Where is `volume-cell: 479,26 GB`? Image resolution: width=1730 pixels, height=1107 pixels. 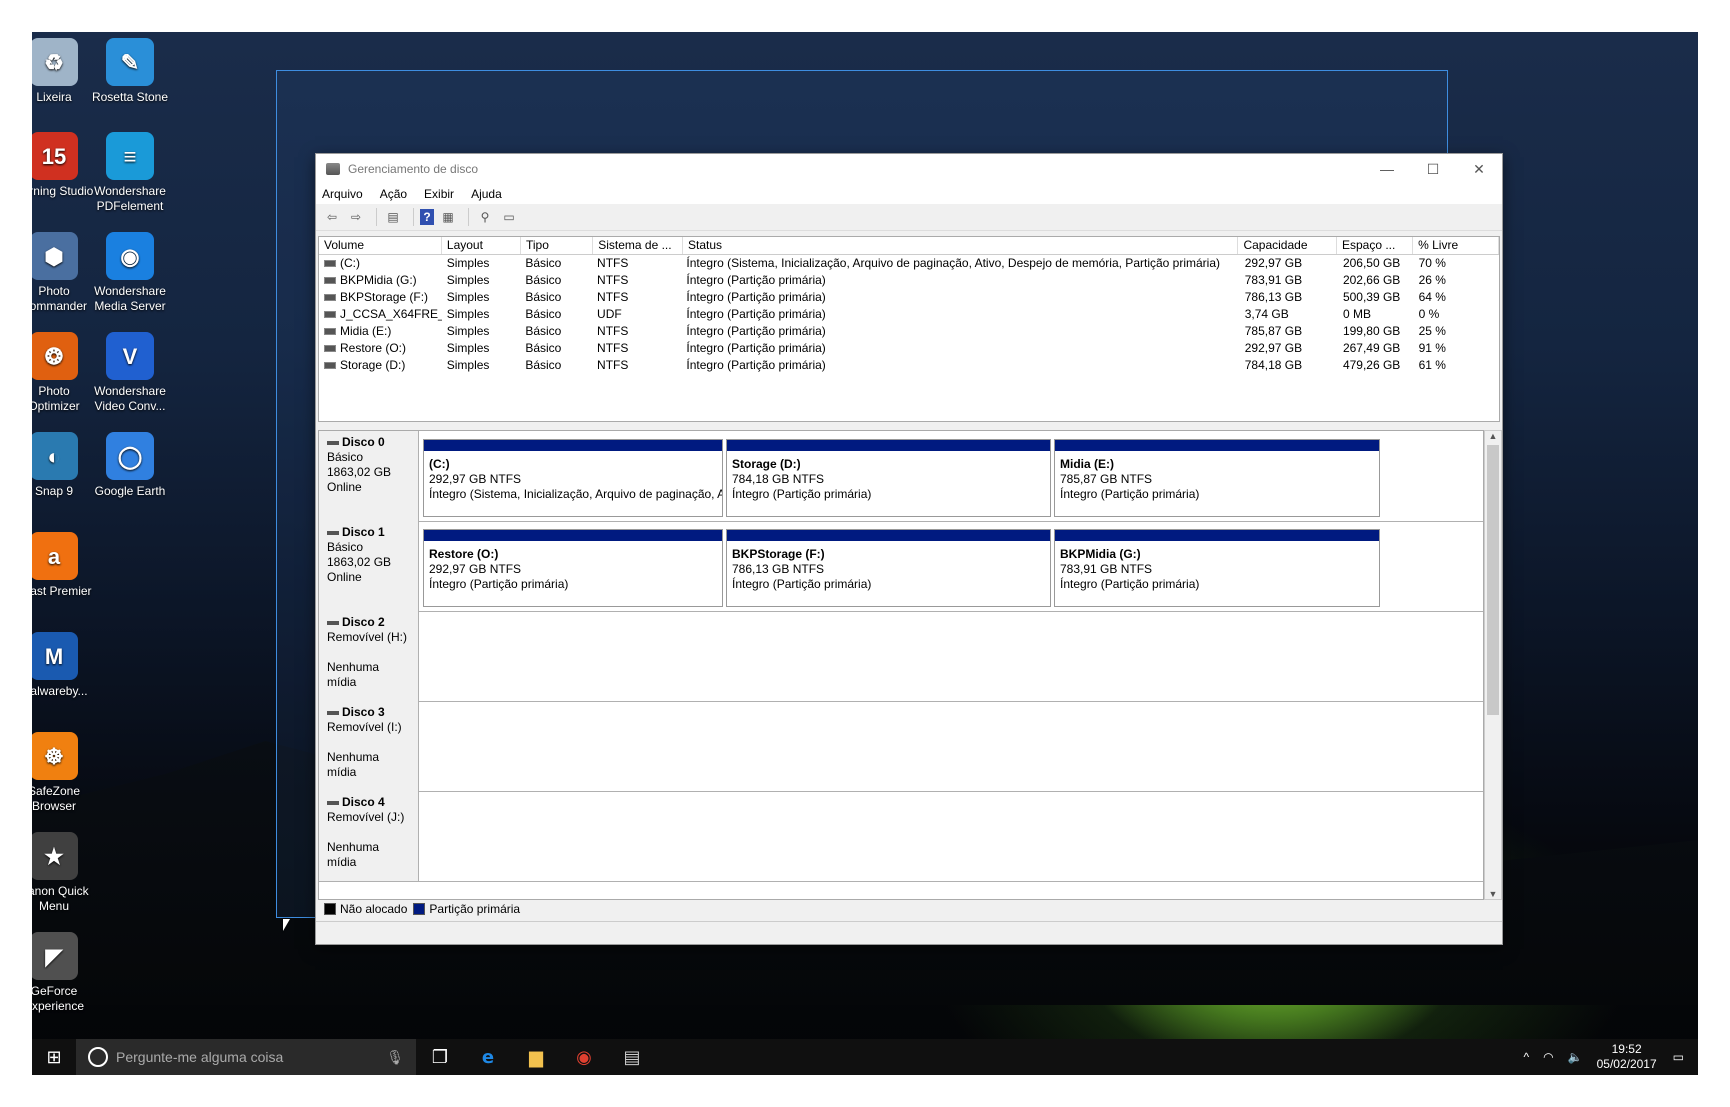 volume-cell: 479,26 GB is located at coordinates (1376, 365).